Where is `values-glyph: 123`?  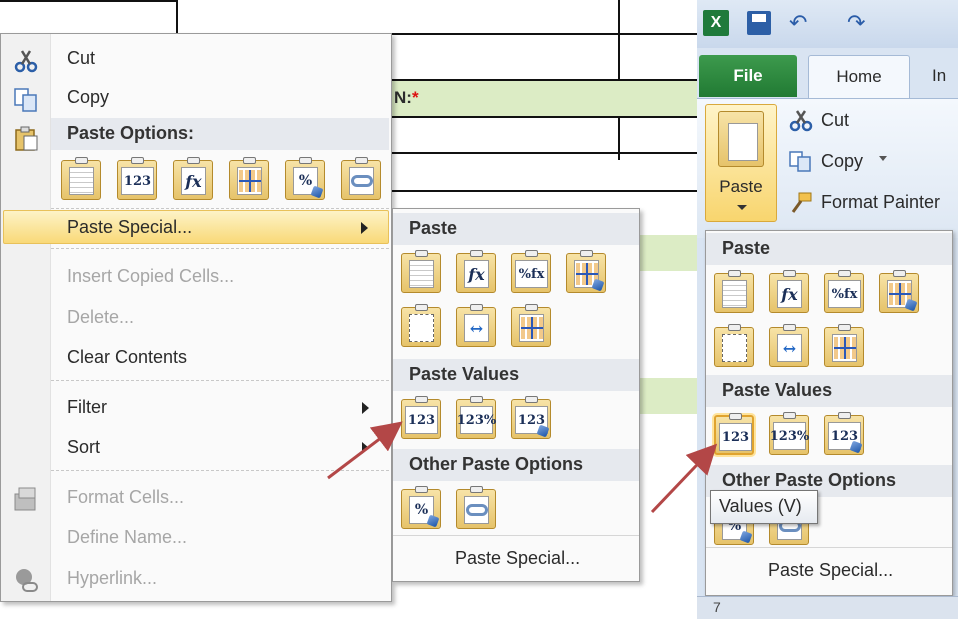
values-glyph: 123 is located at coordinates (421, 420).